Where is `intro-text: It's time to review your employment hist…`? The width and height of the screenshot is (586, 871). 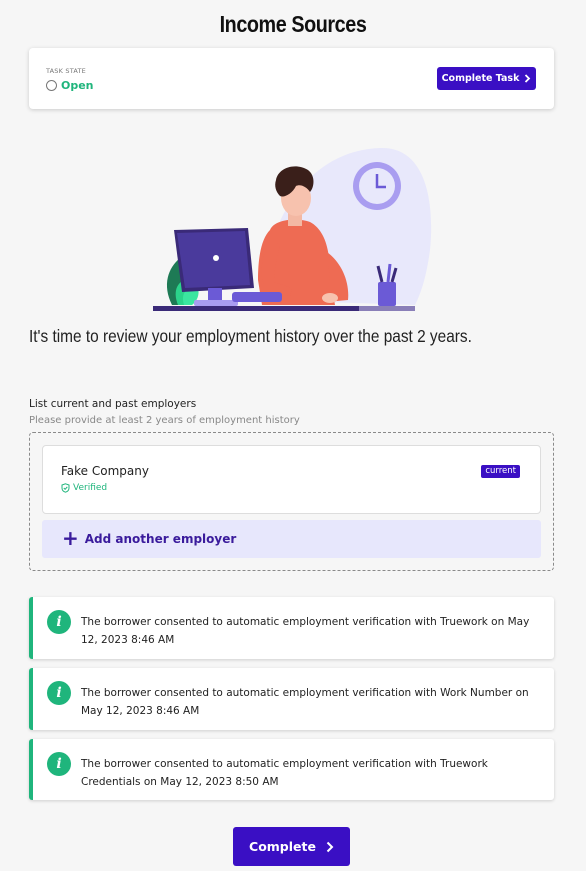
intro-text: It's time to review your employment hist… is located at coordinates (250, 336).